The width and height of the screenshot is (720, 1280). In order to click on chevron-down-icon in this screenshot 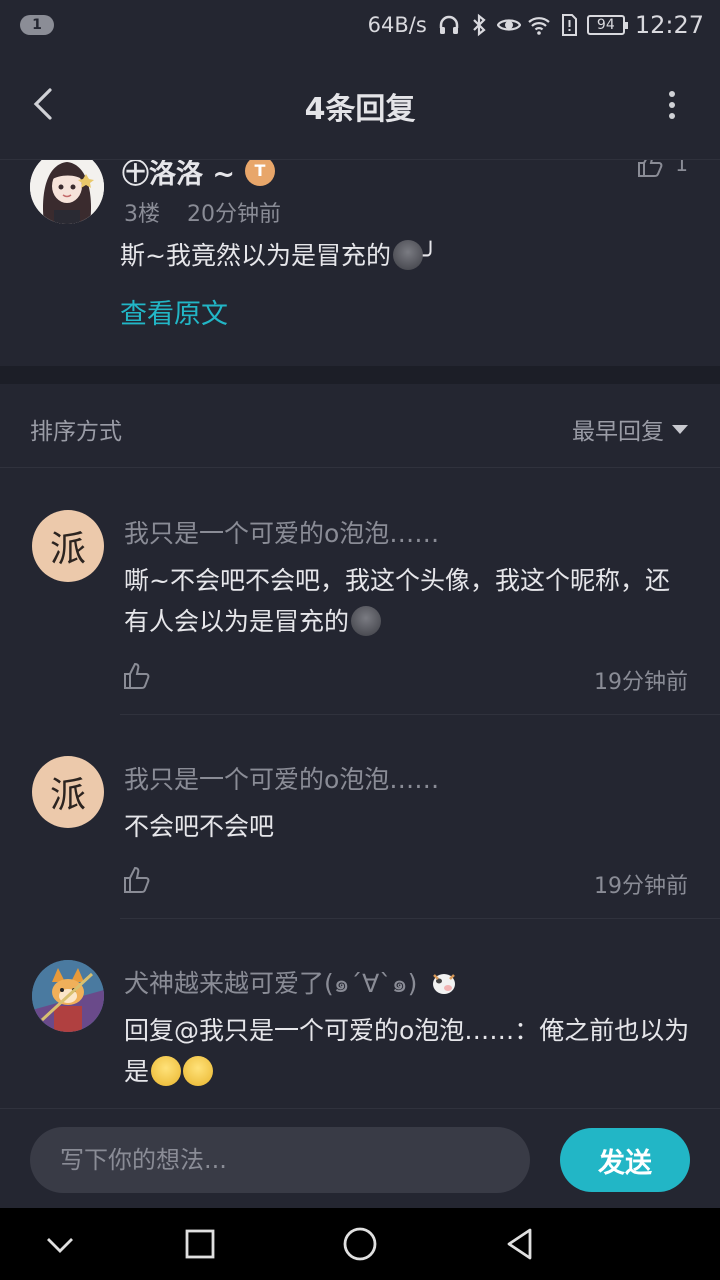, I will do `click(60, 1244)`.